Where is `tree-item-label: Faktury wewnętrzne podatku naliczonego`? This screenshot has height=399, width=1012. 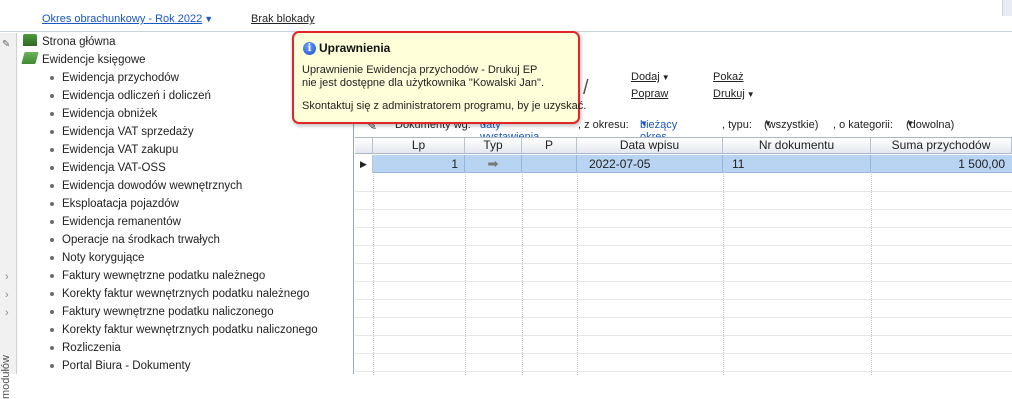
tree-item-label: Faktury wewnętrzne podatku naliczonego is located at coordinates (168, 312).